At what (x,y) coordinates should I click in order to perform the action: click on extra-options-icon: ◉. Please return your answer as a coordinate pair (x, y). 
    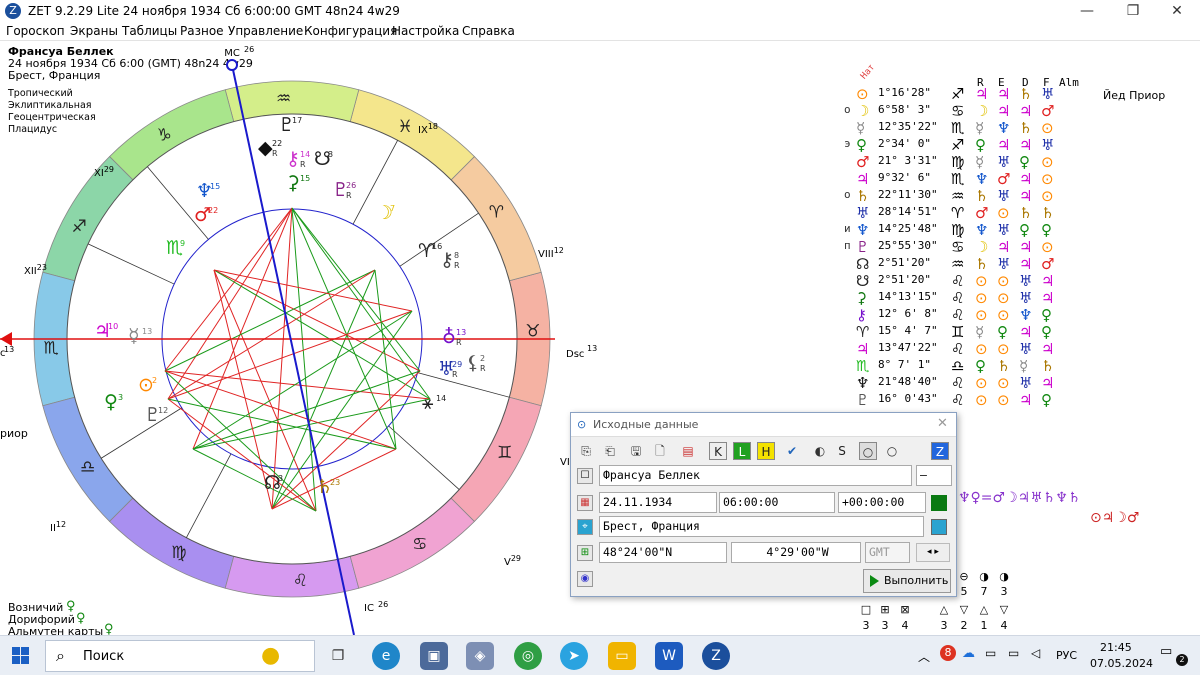
    Looking at the image, I should click on (585, 579).